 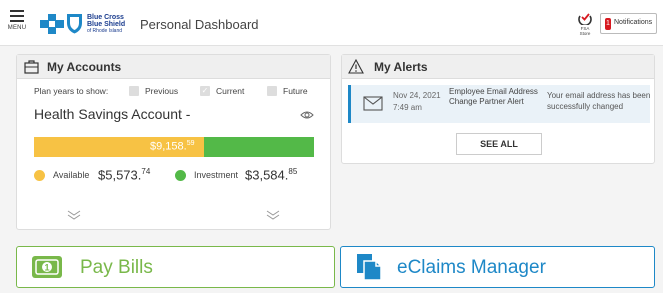 I want to click on svg-text: 1, so click(x=46, y=268).